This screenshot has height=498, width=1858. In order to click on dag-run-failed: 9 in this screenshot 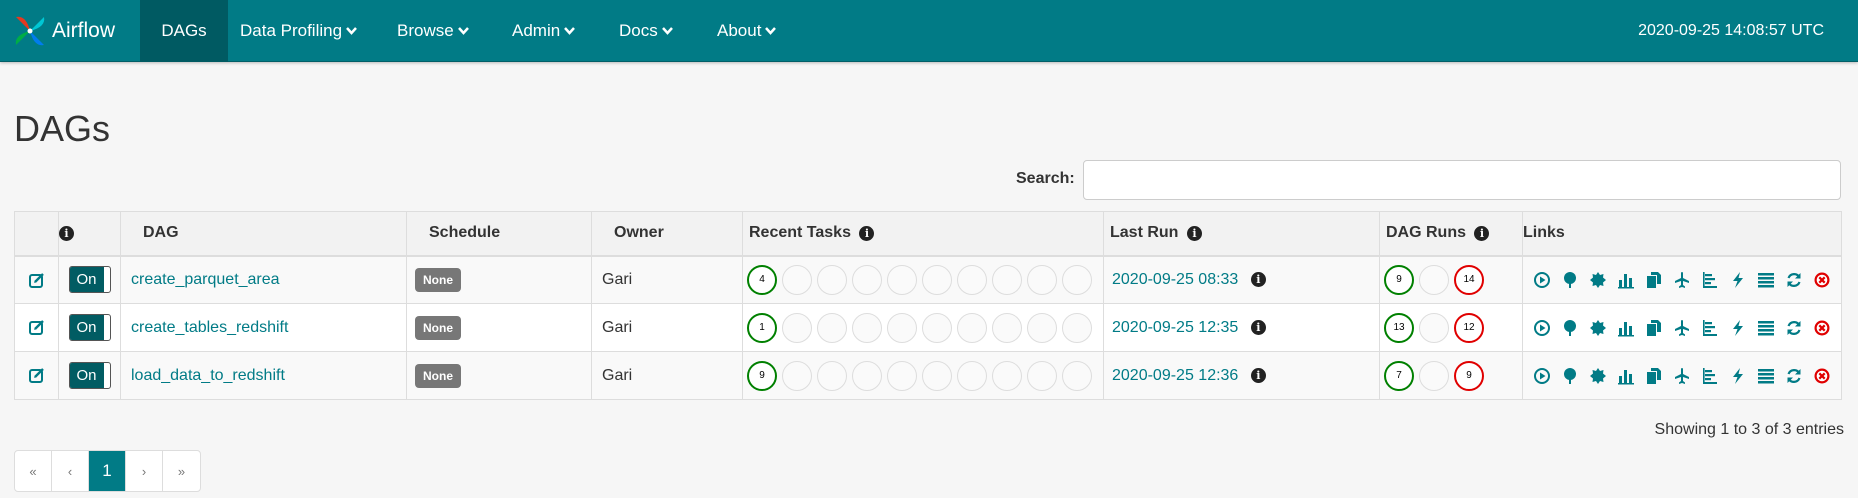, I will do `click(1469, 375)`.